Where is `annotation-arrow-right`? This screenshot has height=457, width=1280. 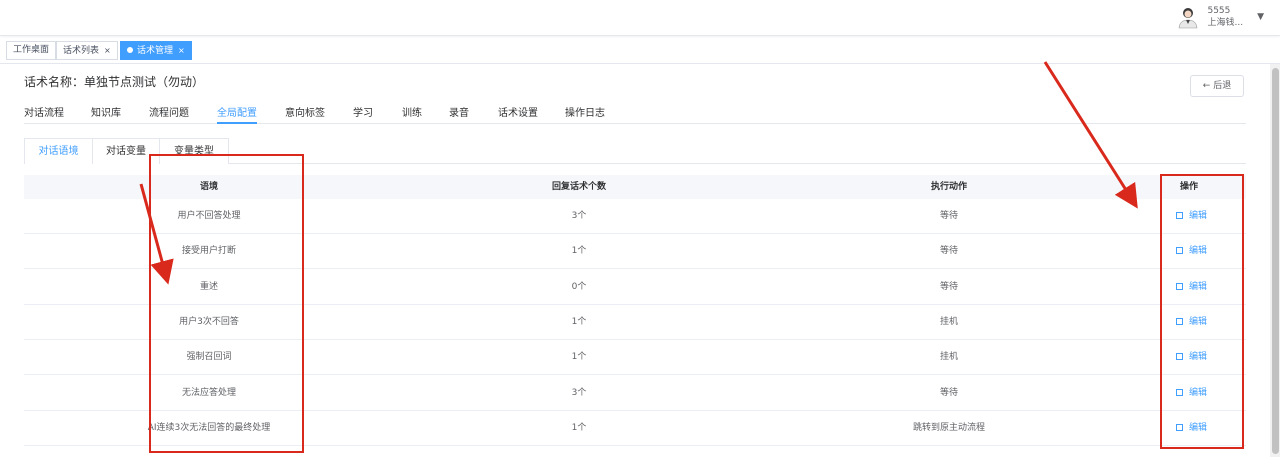
annotation-arrow-right is located at coordinates (1090, 135).